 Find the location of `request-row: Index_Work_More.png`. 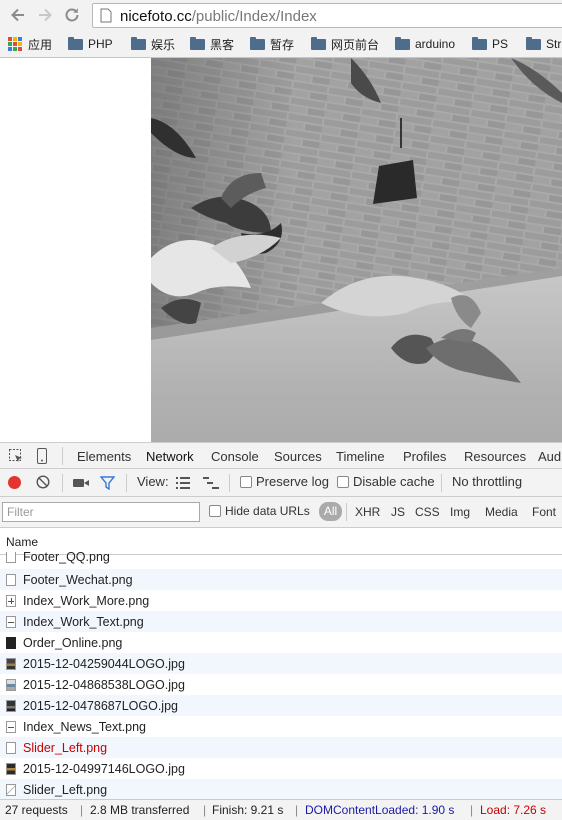

request-row: Index_Work_More.png is located at coordinates (281, 600).